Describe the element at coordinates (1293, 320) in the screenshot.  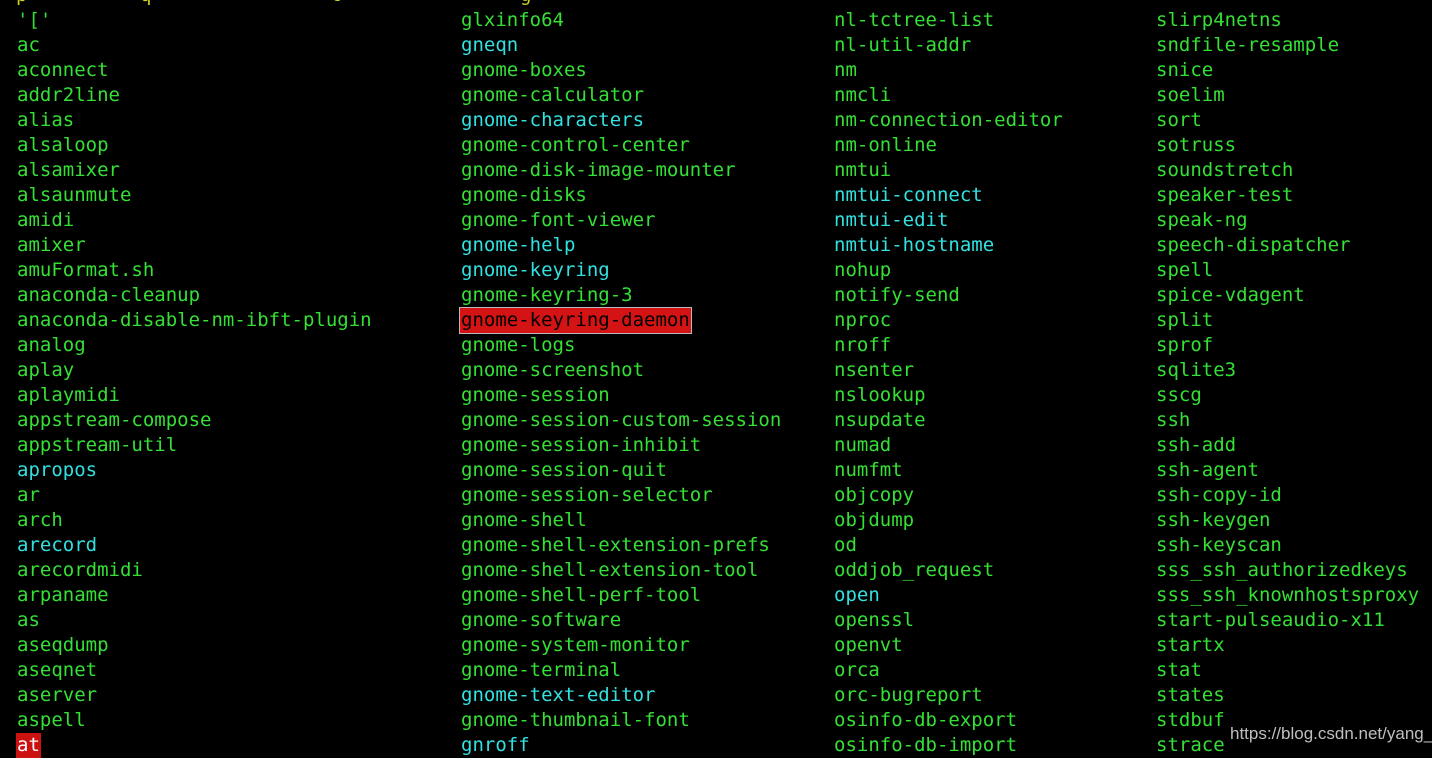
I see `completion-item: split` at that location.